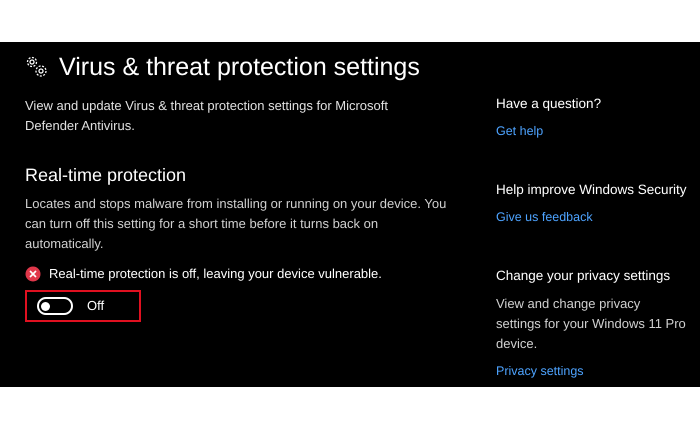  Describe the element at coordinates (239, 67) in the screenshot. I see `page-title: Virus & threat protection settings` at that location.